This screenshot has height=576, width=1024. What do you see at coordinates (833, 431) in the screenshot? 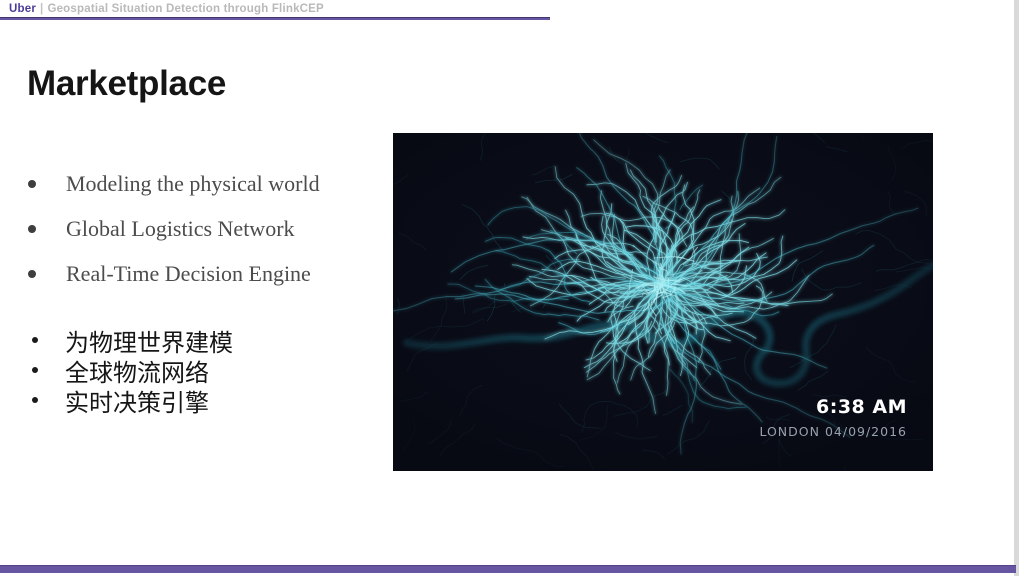
I see `clock-location-date: LONDON 04/09/2016` at bounding box center [833, 431].